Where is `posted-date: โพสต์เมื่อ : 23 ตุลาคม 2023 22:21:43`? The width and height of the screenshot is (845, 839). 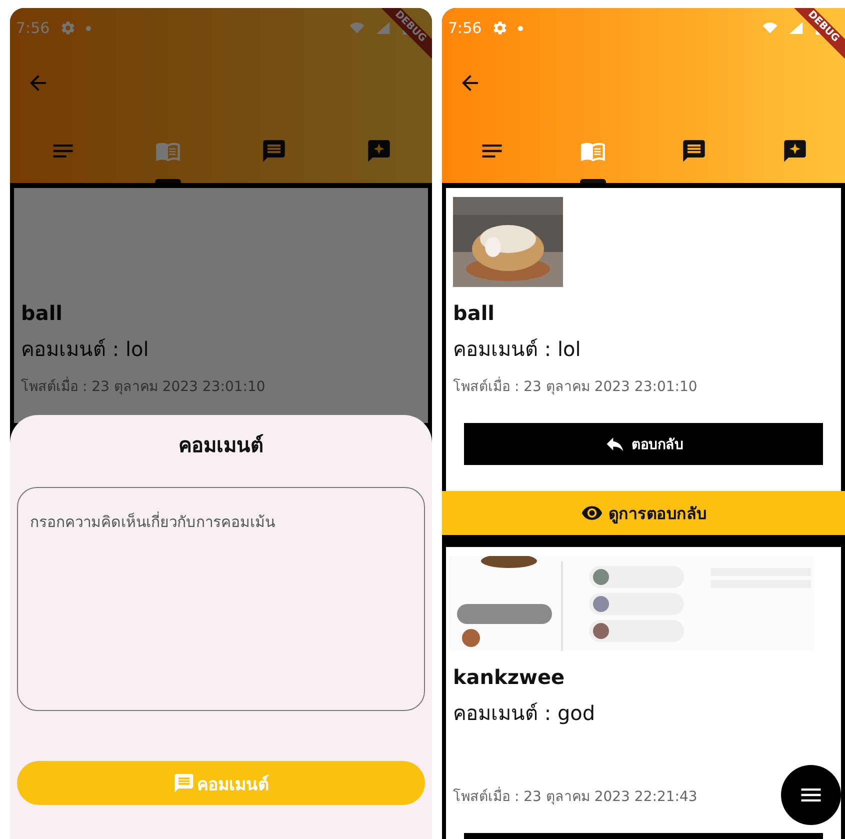
posted-date: โพสต์เมื่อ : 23 ตุลาคม 2023 22:21:43 is located at coordinates (575, 796).